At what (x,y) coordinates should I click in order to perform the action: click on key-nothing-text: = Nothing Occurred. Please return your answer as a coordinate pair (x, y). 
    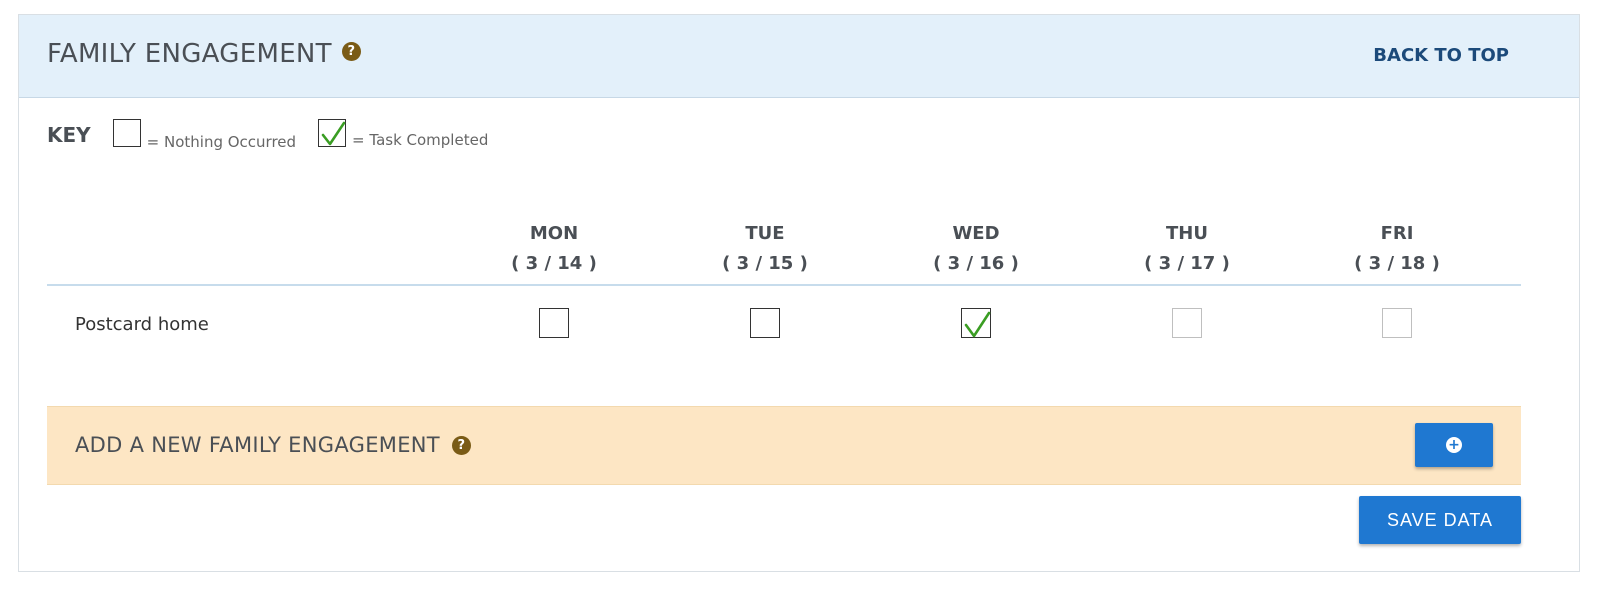
    Looking at the image, I should click on (221, 142).